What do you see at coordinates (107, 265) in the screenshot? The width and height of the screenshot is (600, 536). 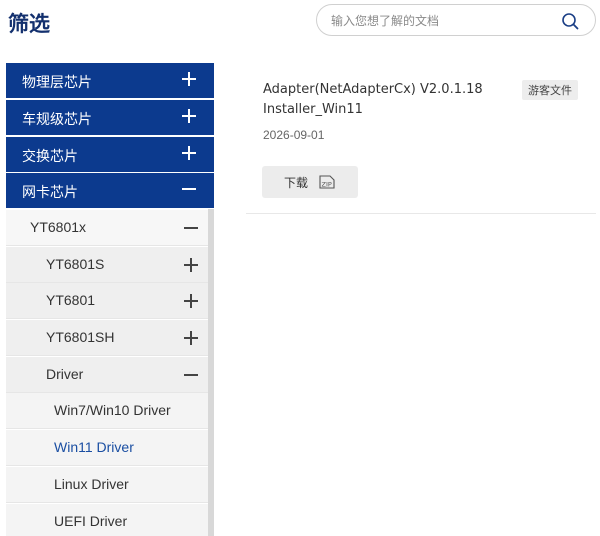 I see `tree-item-yt6801s: YT6801S` at bounding box center [107, 265].